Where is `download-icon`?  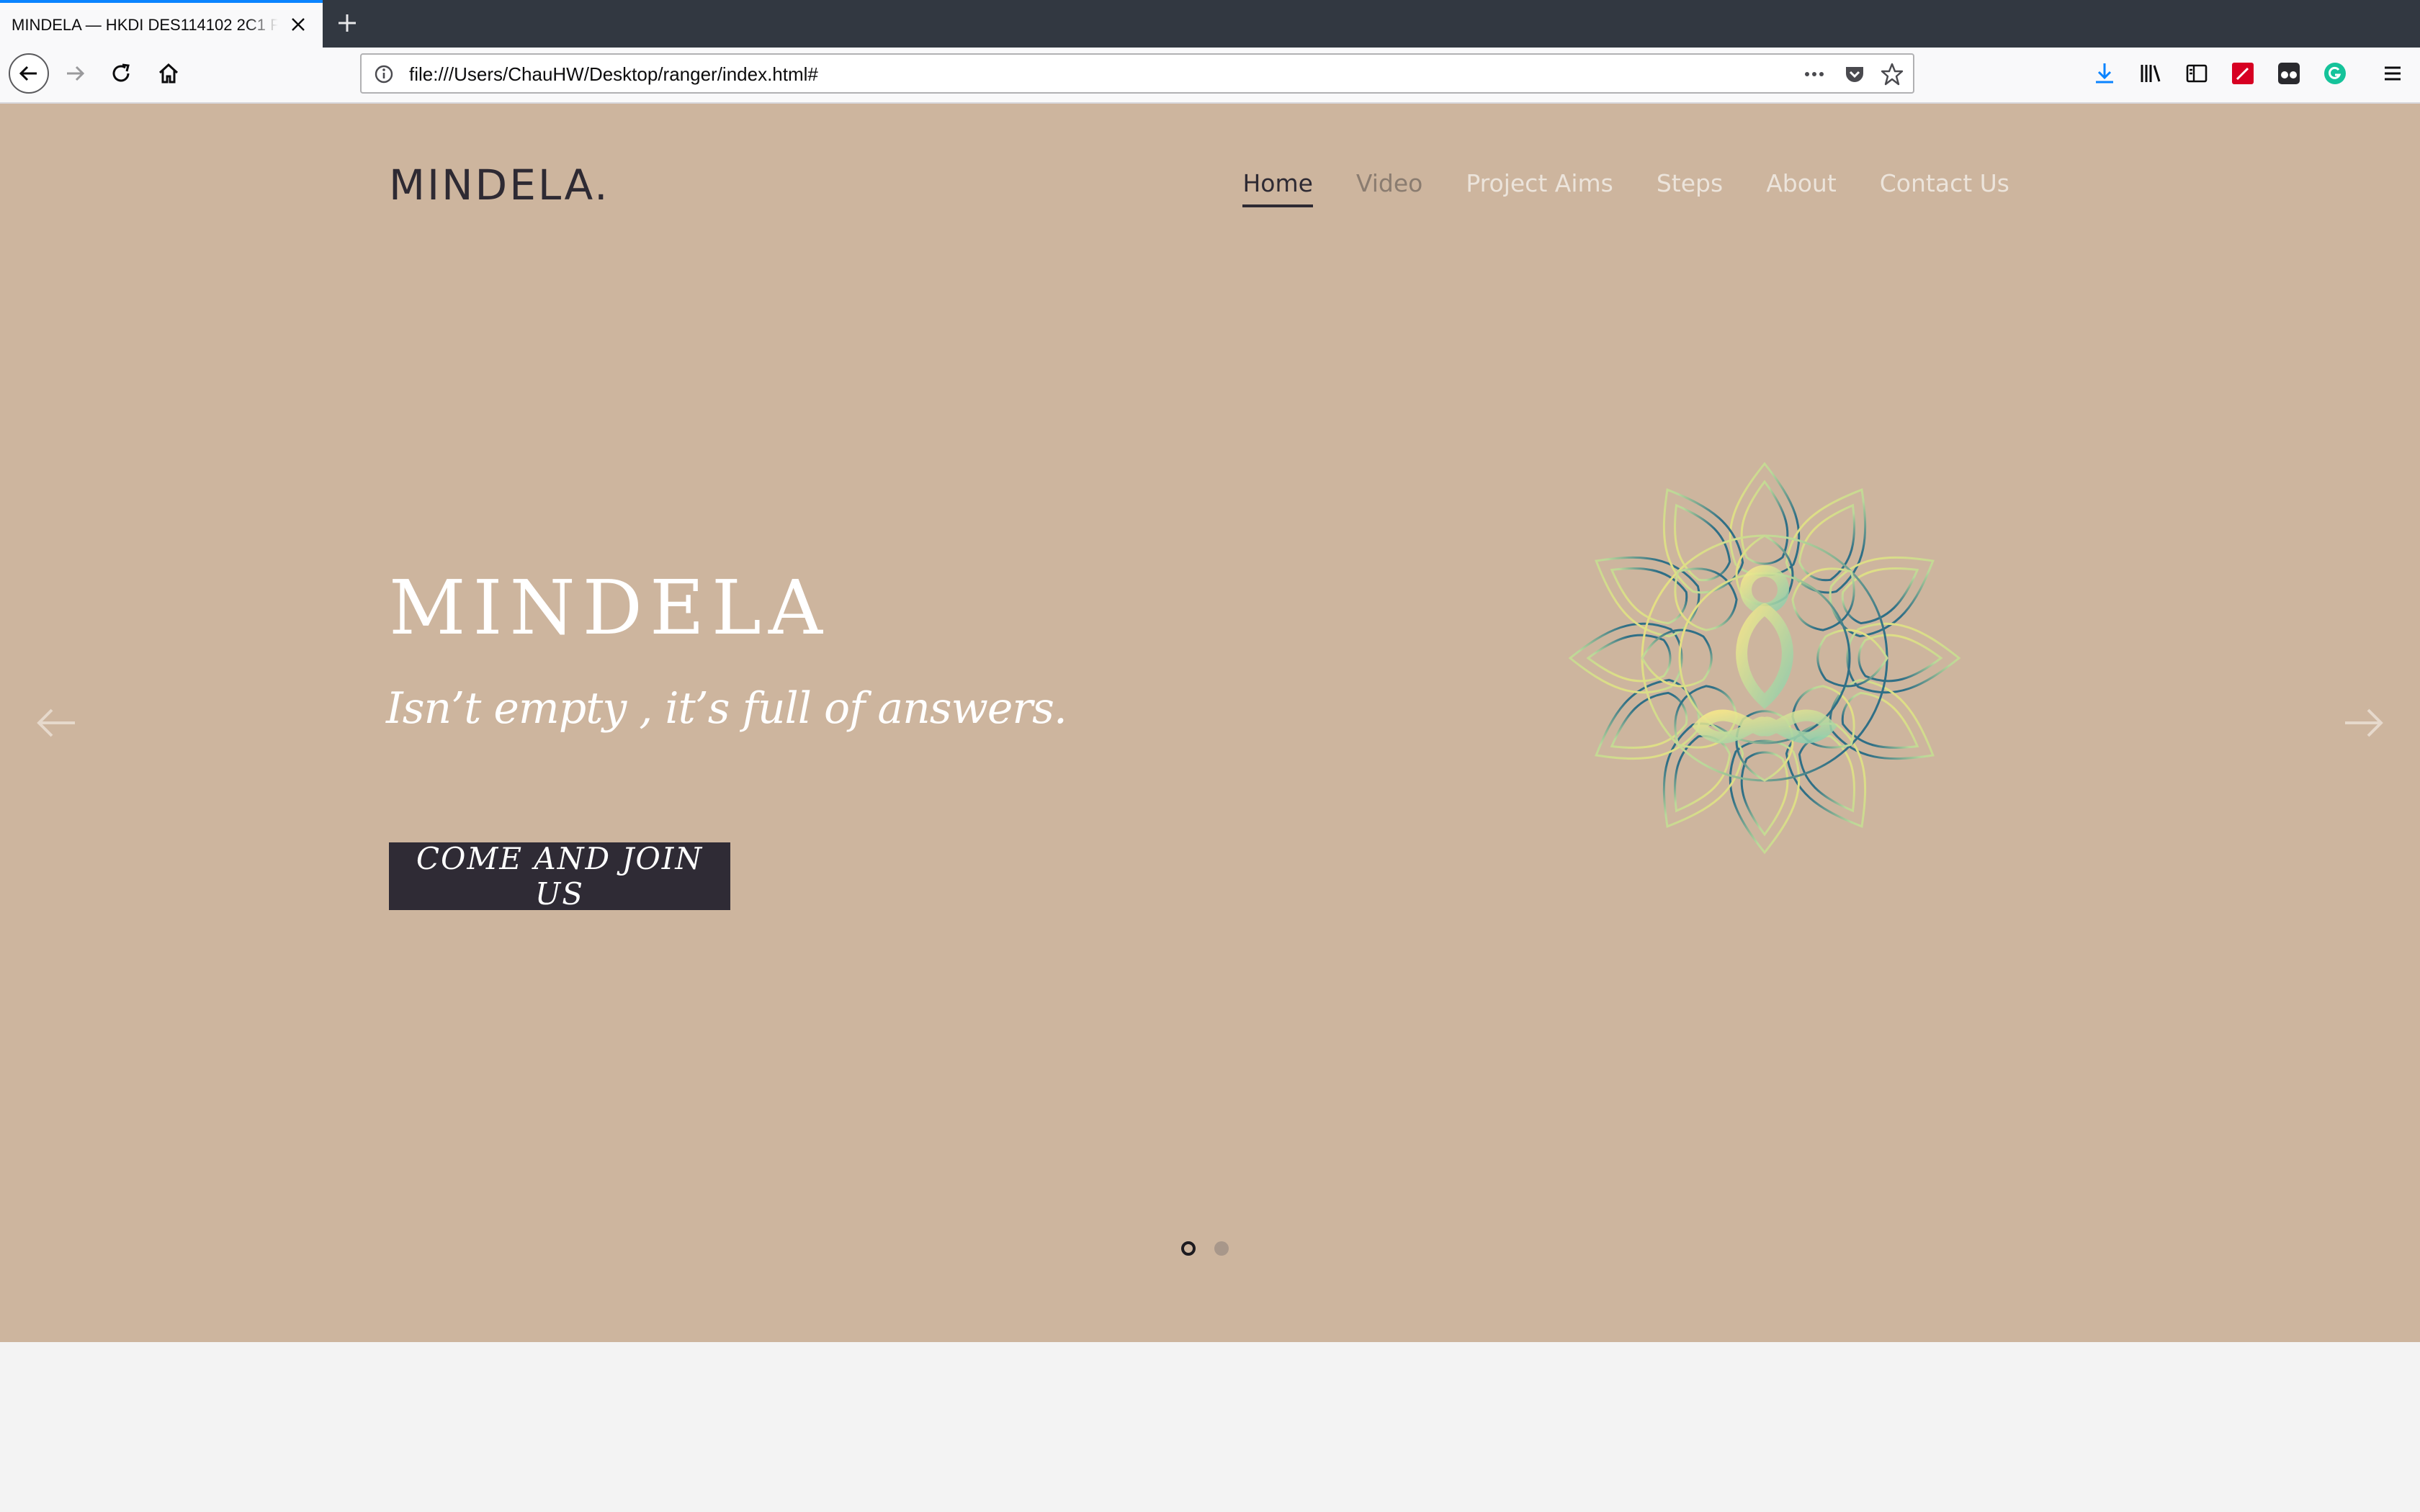 download-icon is located at coordinates (2104, 73).